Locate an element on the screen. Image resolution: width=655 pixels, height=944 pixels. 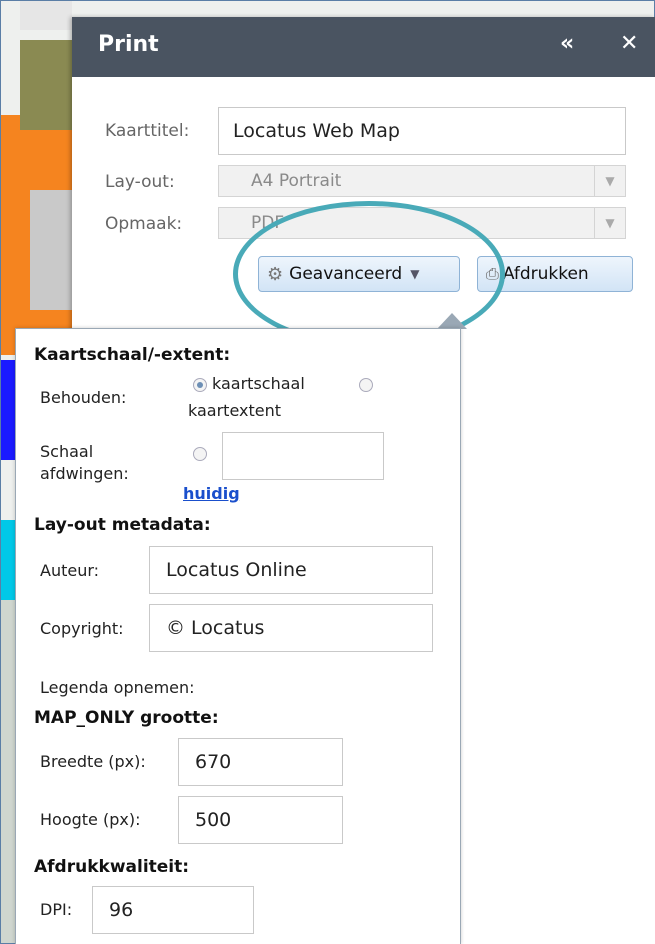
dpi-input: 96 is located at coordinates (173, 910).